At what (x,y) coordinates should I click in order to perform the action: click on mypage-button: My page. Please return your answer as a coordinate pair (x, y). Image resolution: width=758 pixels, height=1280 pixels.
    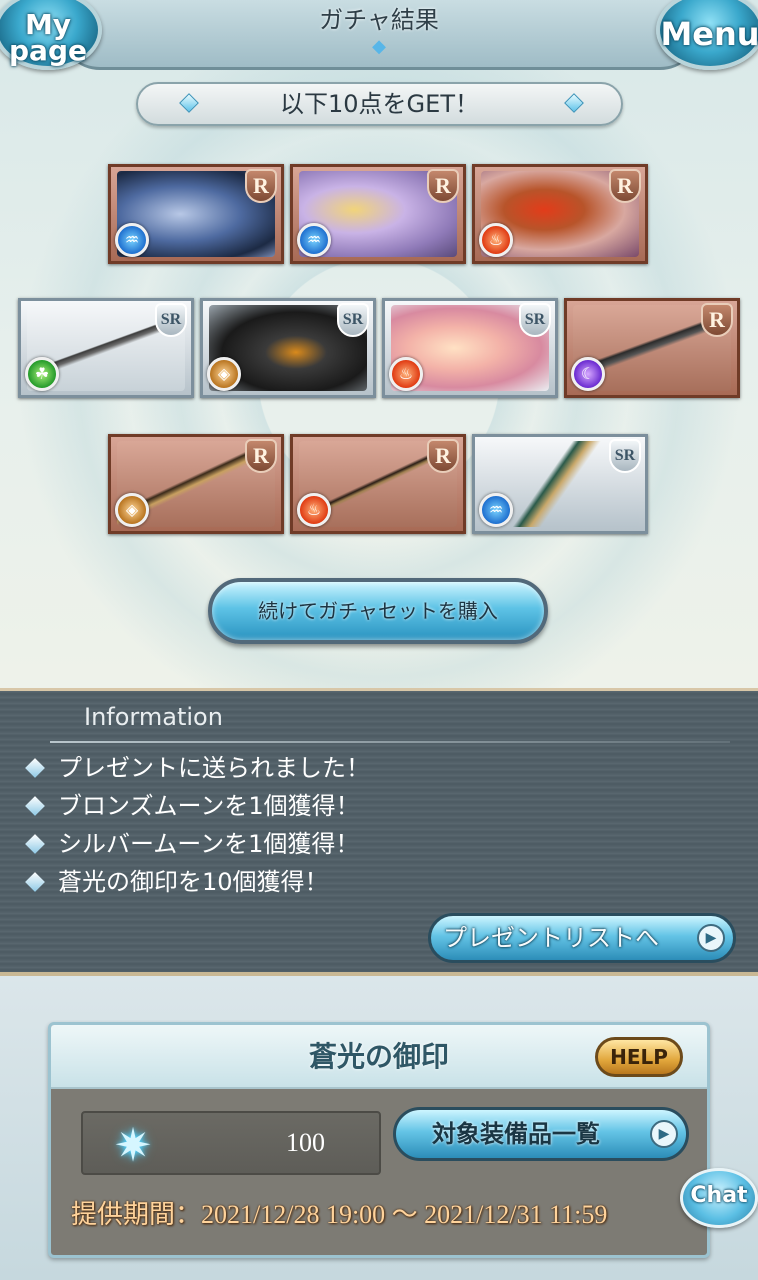
    Looking at the image, I should click on (51, 35).